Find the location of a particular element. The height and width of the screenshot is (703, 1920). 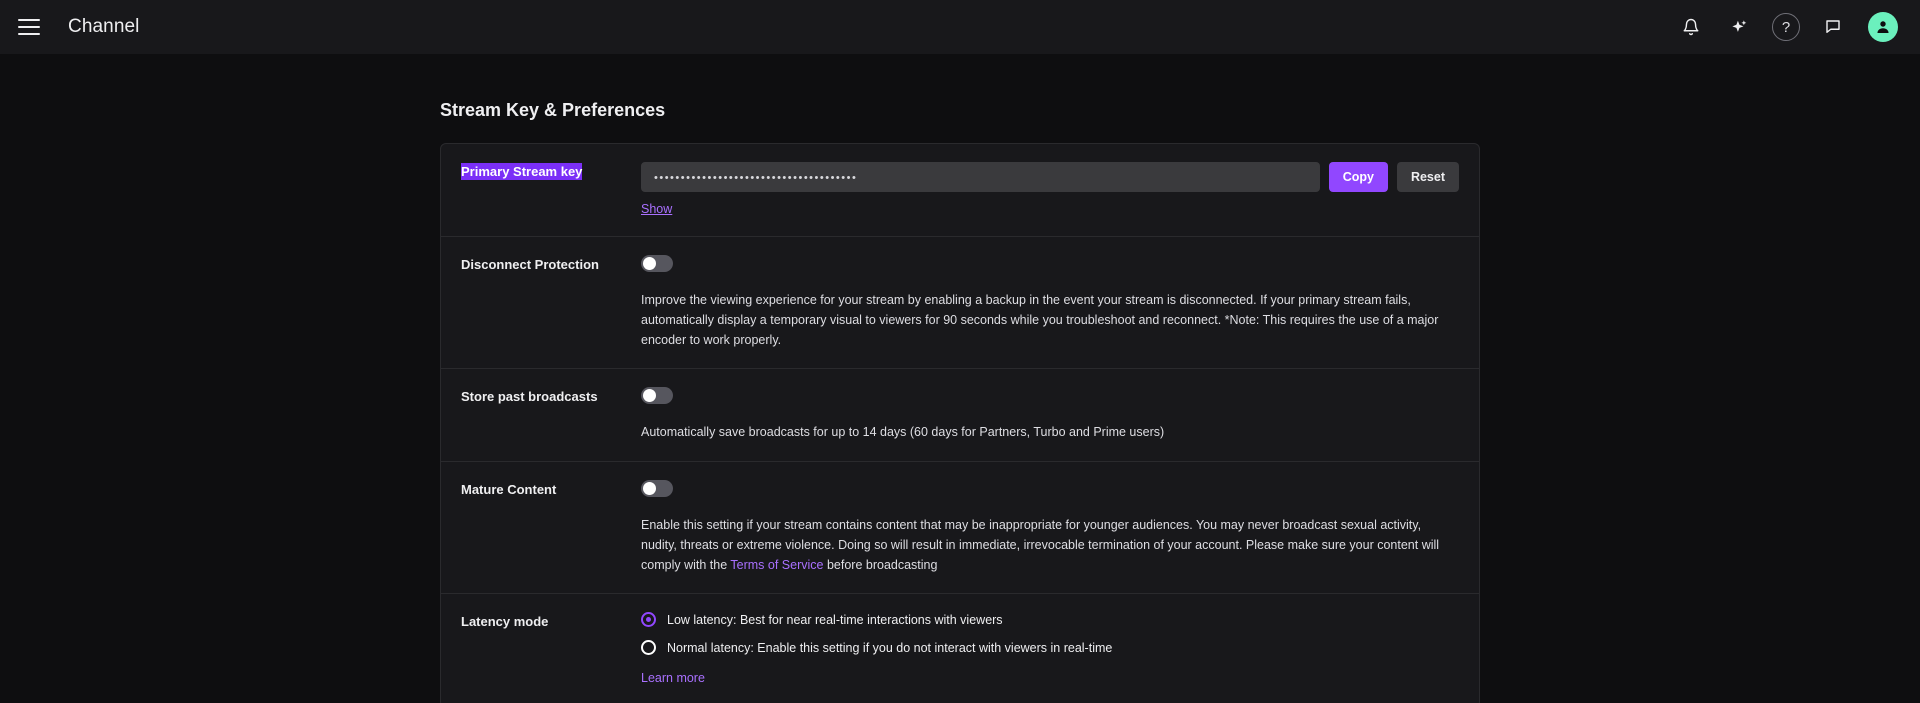

reset-button: Reset is located at coordinates (1427, 177).